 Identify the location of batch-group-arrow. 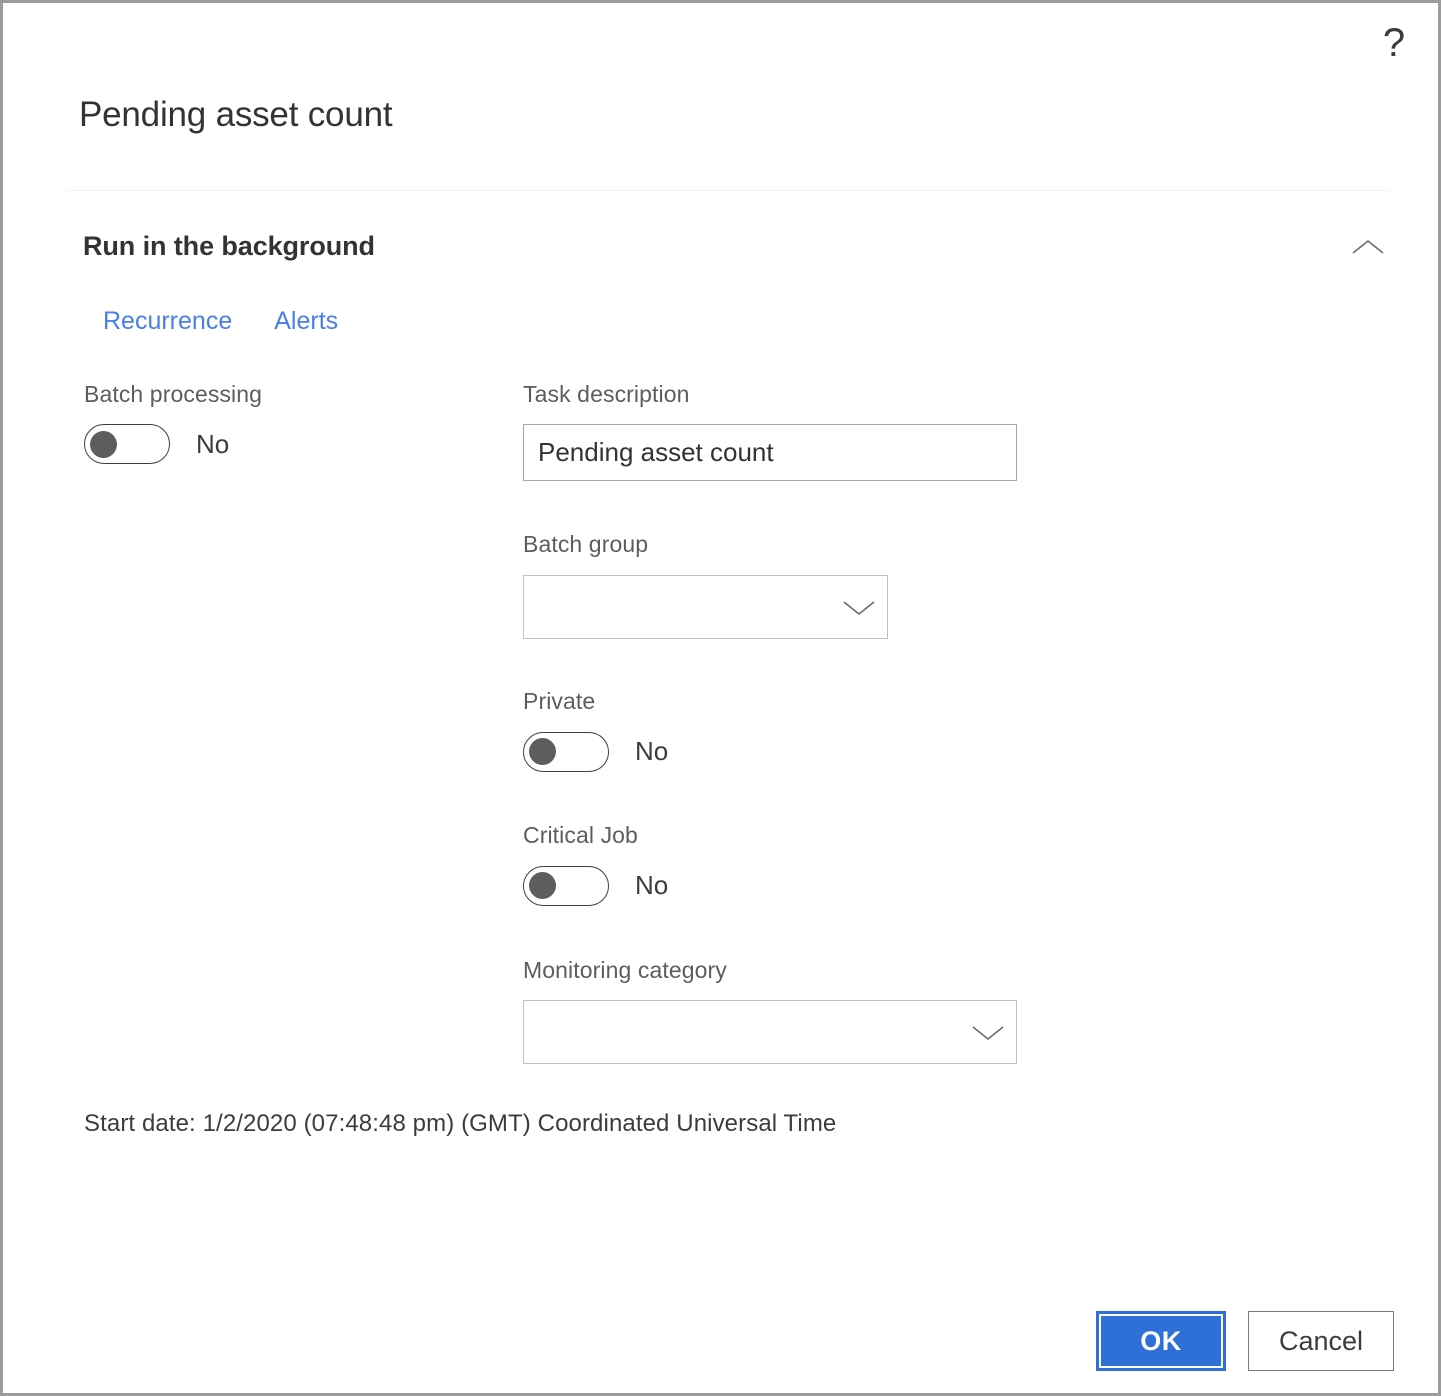
(859, 607).